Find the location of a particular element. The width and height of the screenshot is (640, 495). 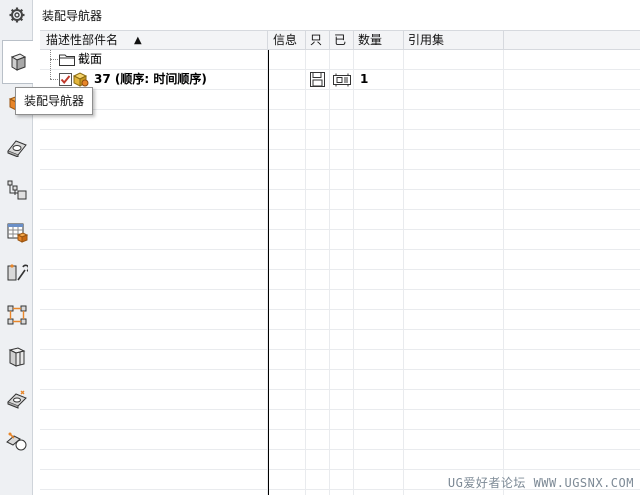

part-navigator-tab is located at coordinates (16, 190).